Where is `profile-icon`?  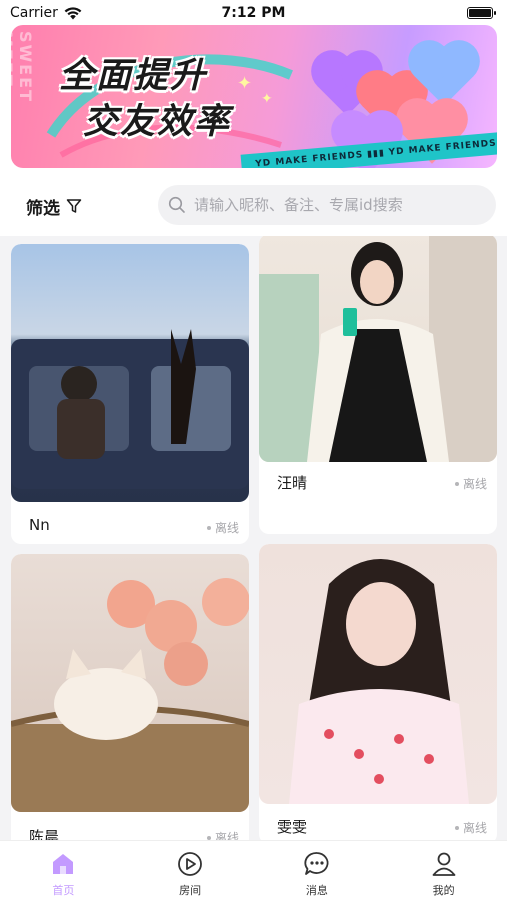
profile-icon is located at coordinates (444, 864).